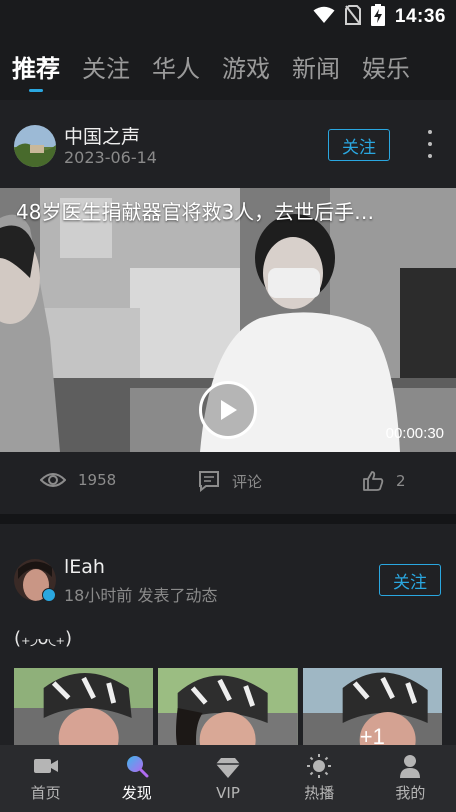 This screenshot has height=812, width=456. I want to click on tab-label: 娱乐, so click(386, 68).